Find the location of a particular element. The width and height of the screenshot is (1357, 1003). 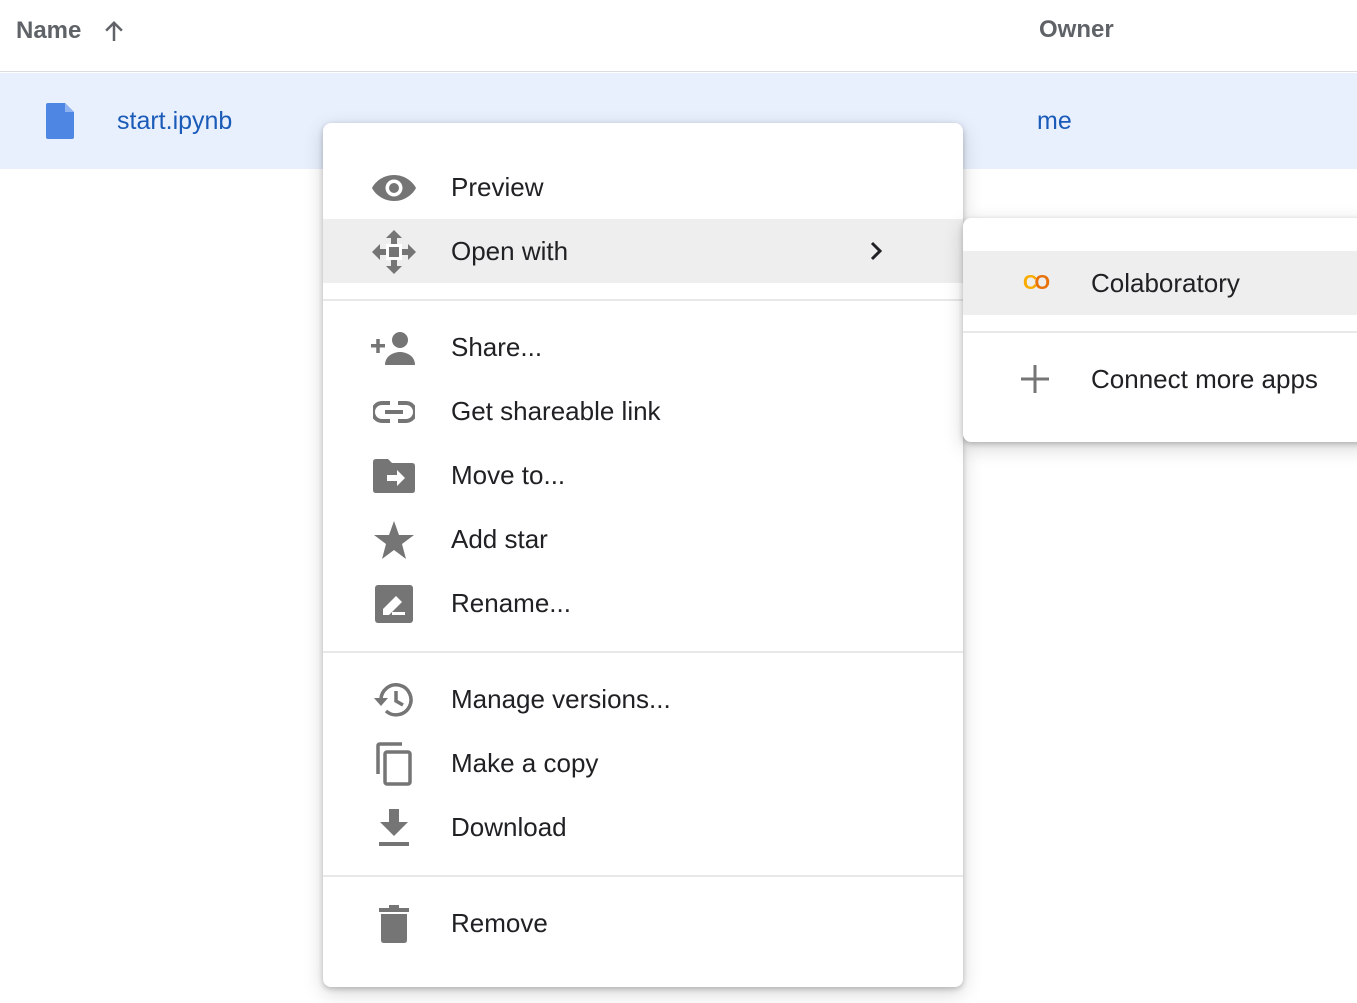

menu-item-label: Download is located at coordinates (509, 827).